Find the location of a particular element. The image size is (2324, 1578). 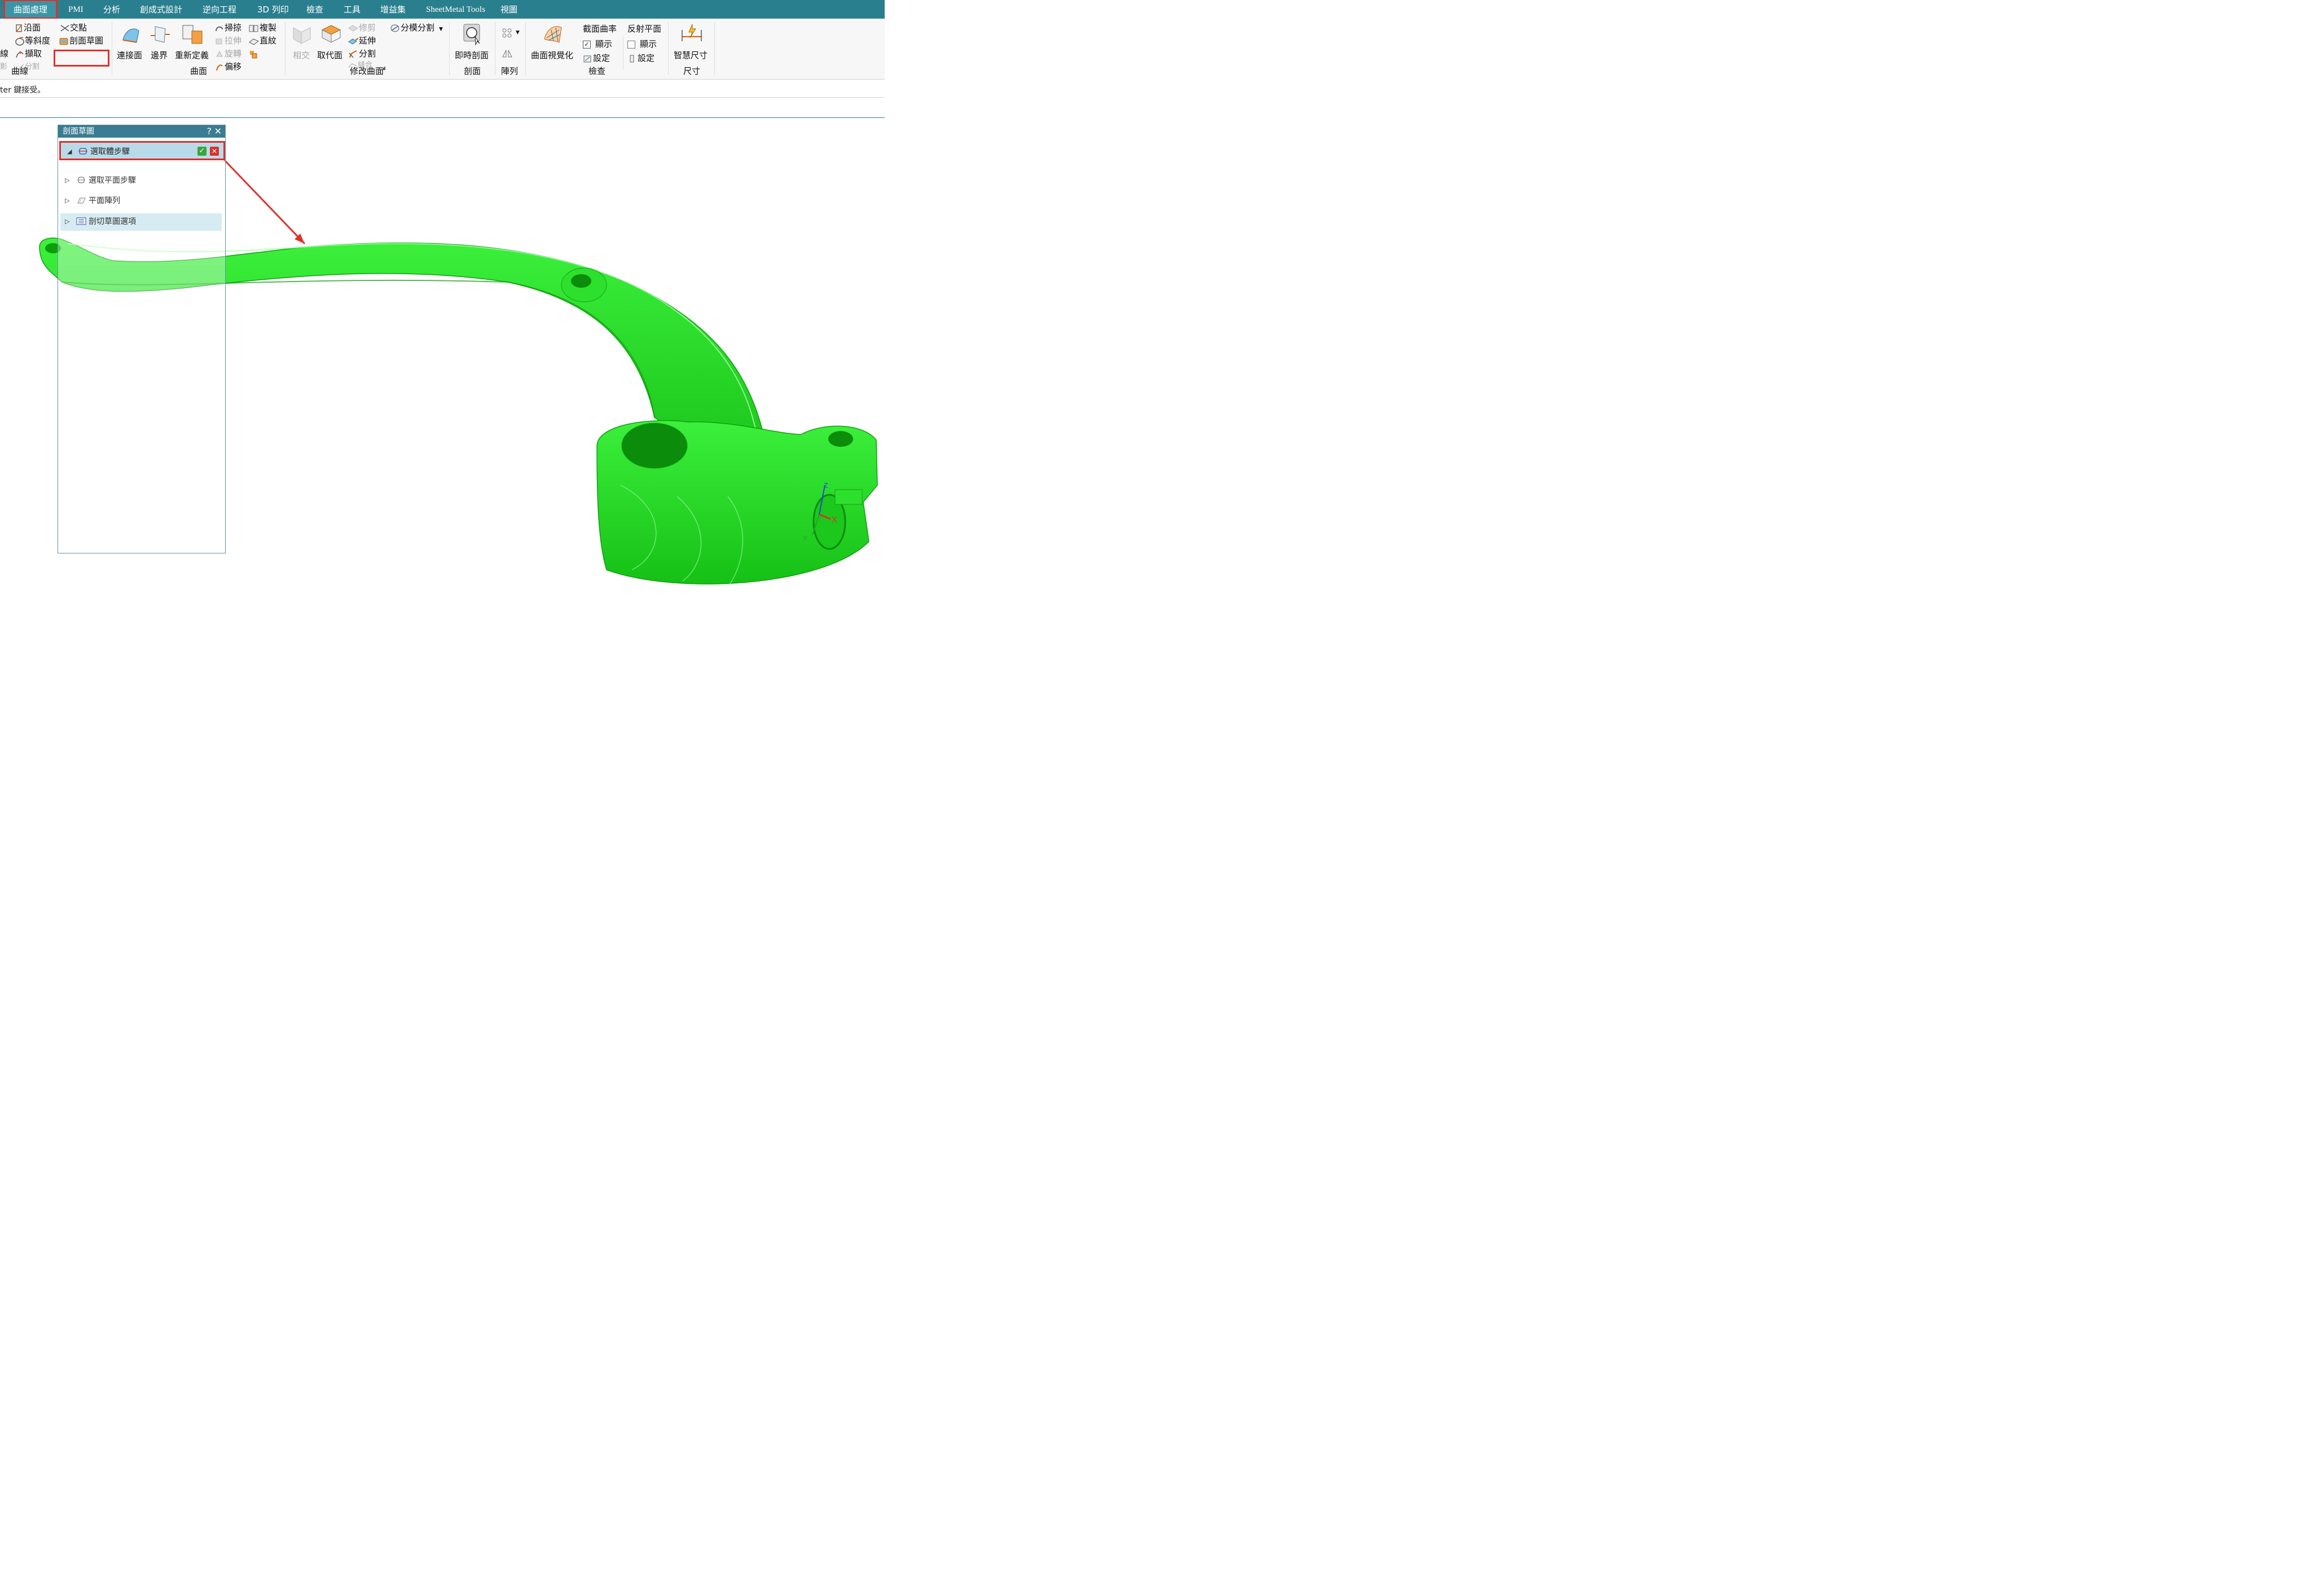

split-surface-button: 分割 is located at coordinates (362, 53).